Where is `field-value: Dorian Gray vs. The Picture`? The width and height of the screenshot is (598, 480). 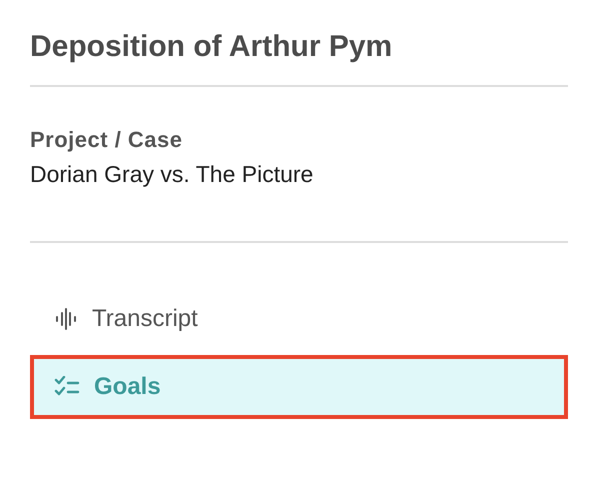 field-value: Dorian Gray vs. The Picture is located at coordinates (172, 174).